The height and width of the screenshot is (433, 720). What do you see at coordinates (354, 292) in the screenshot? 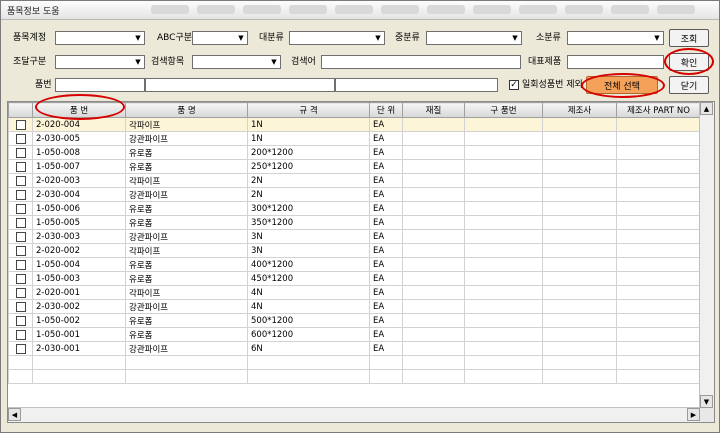
I see `table-row: 2-020-001 각파이프 4N EA` at bounding box center [354, 292].